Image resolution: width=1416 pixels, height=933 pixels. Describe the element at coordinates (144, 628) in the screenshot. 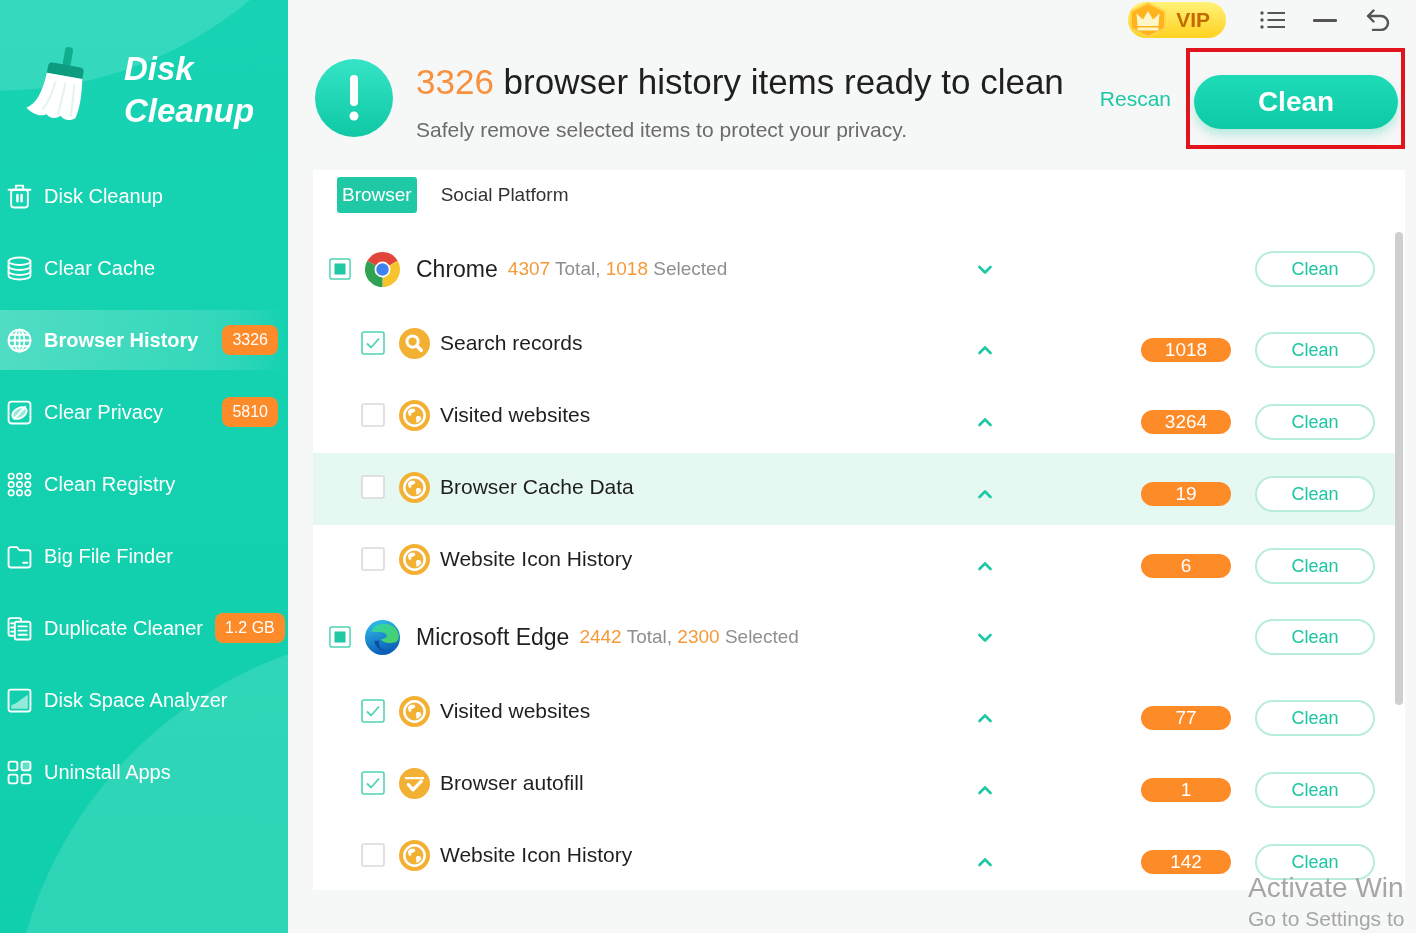

I see `nav-item: Duplicate Cleaner 1.2 GB` at that location.